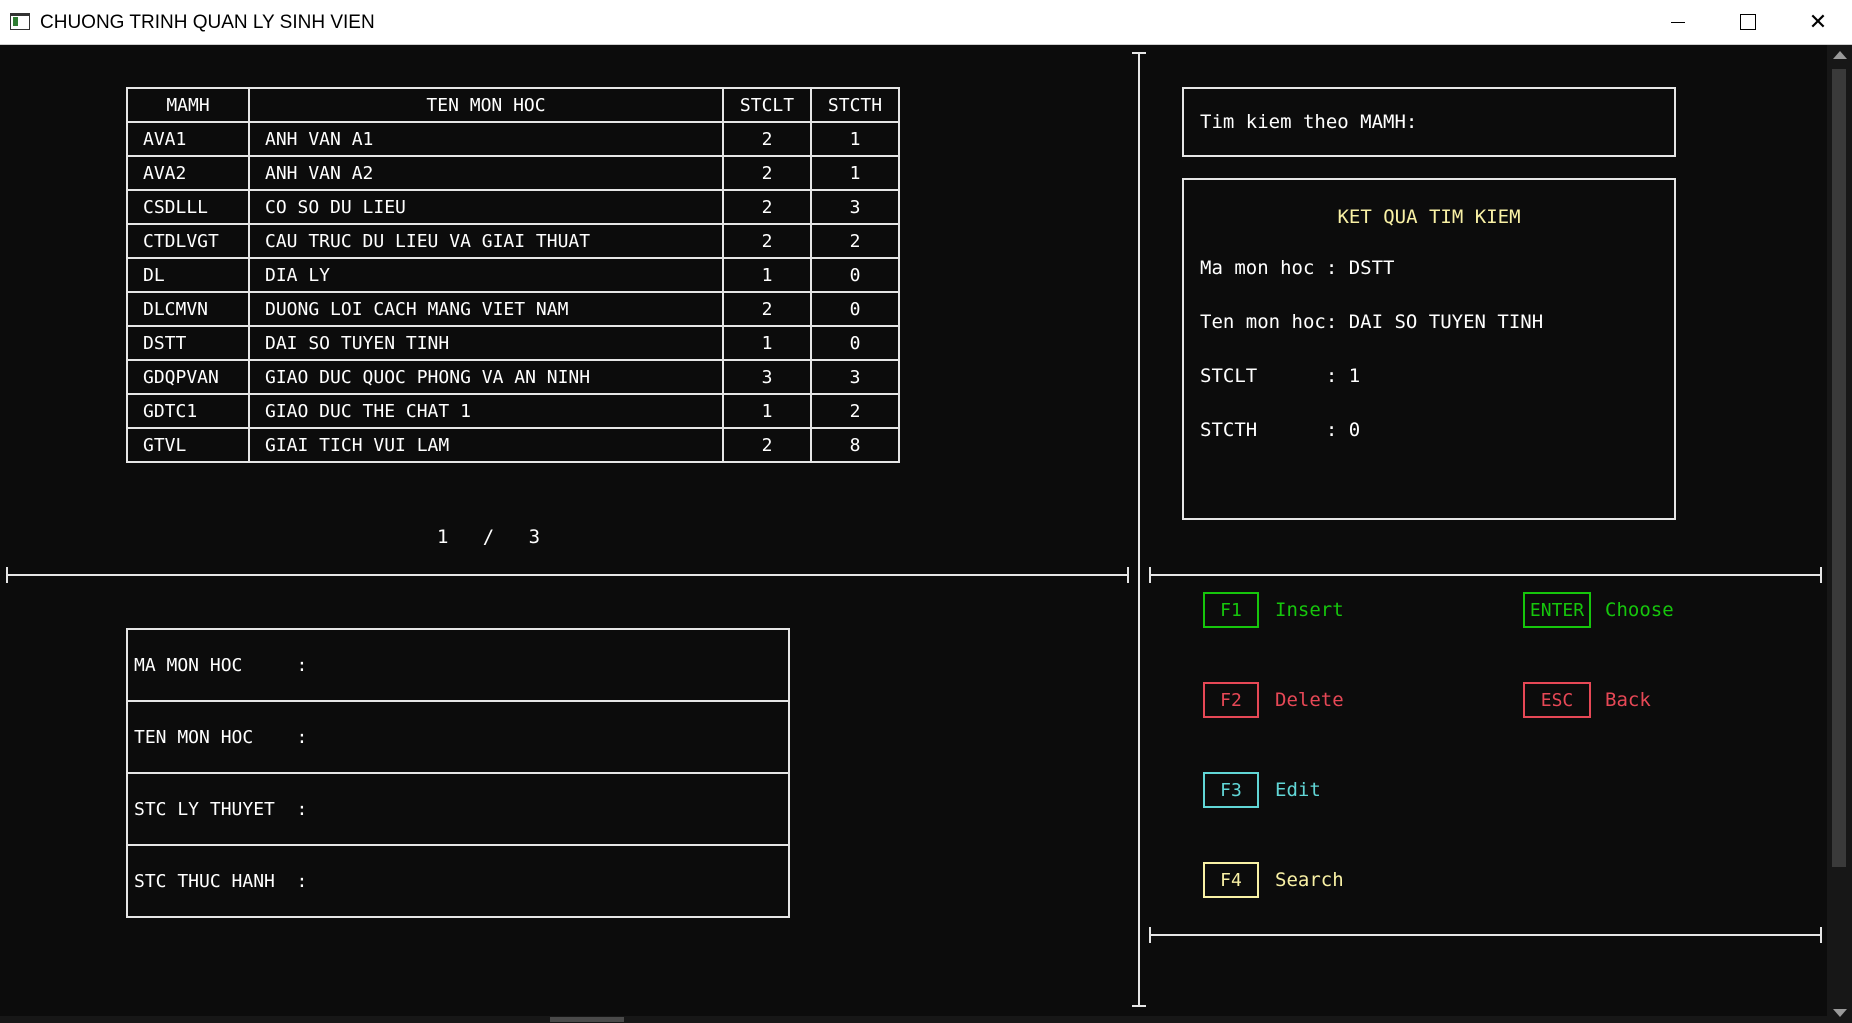 The image size is (1852, 1023). I want to click on cell-mamh: GDTC1, so click(188, 411).